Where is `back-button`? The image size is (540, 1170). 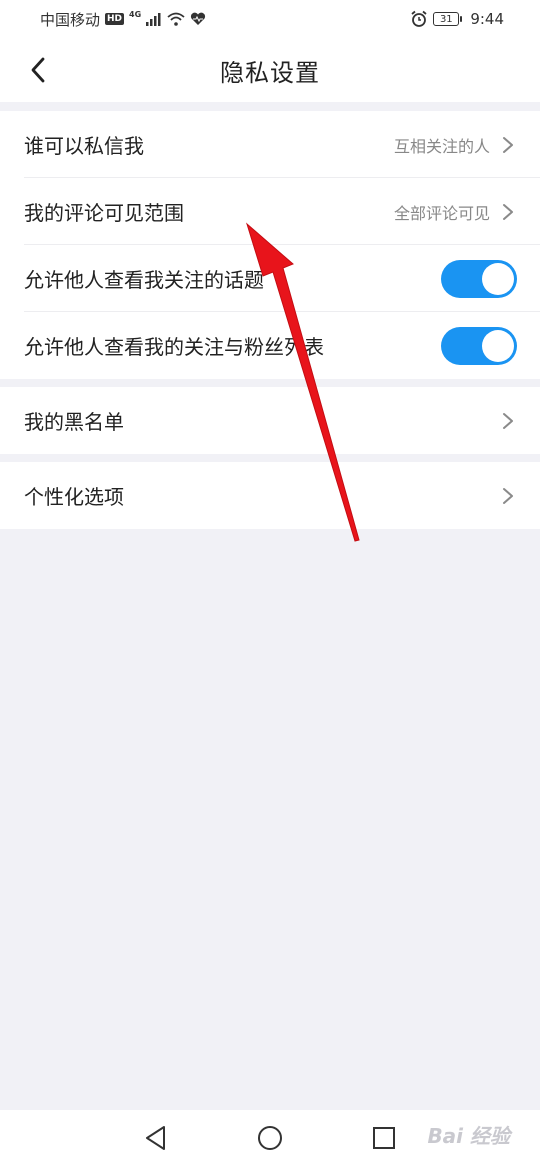 back-button is located at coordinates (38, 70).